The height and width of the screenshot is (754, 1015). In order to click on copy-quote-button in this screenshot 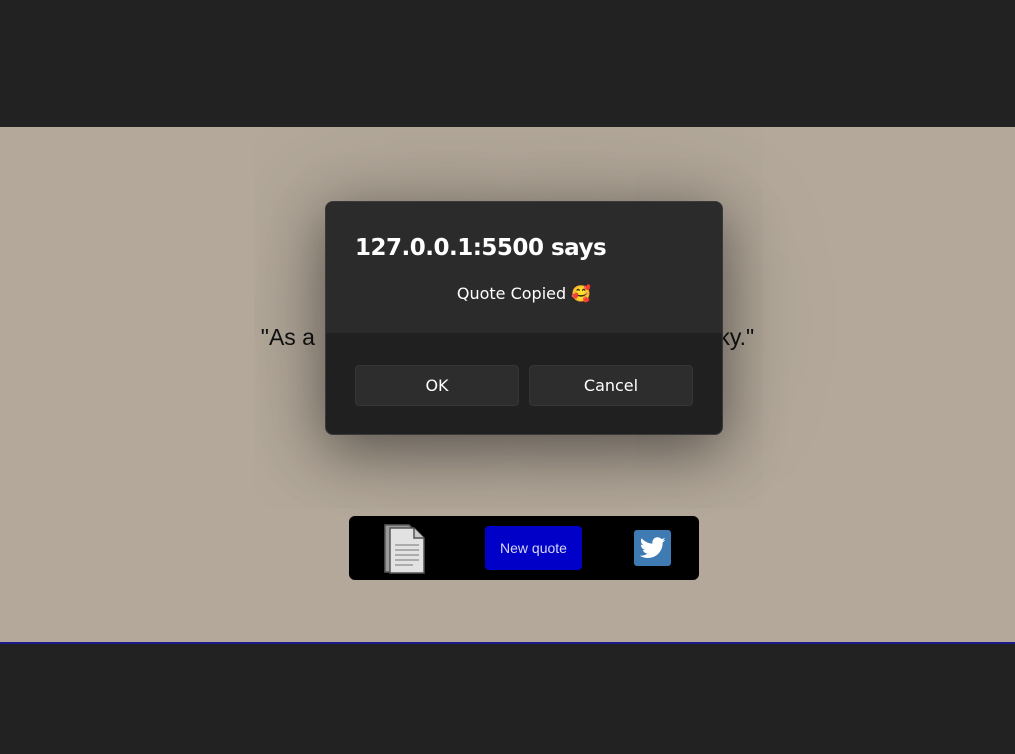, I will do `click(405, 548)`.